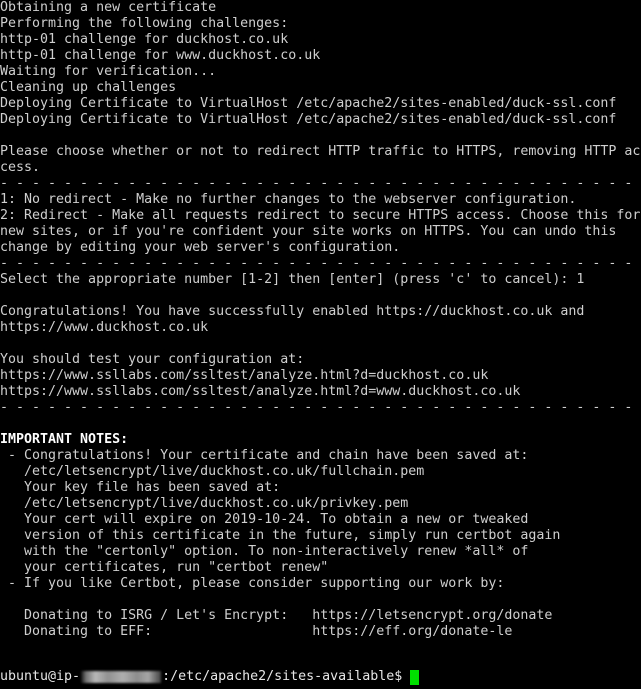  What do you see at coordinates (144, 23) in the screenshot?
I see `terminal-line: Performing the following challenges:` at bounding box center [144, 23].